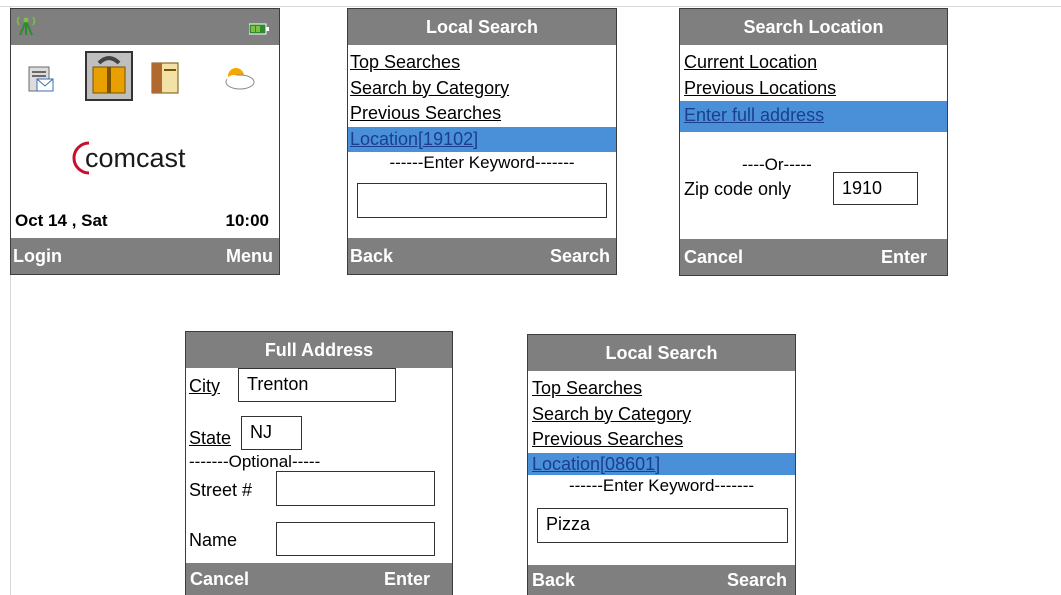  What do you see at coordinates (247, 220) in the screenshot?
I see `home-time: 10:00` at bounding box center [247, 220].